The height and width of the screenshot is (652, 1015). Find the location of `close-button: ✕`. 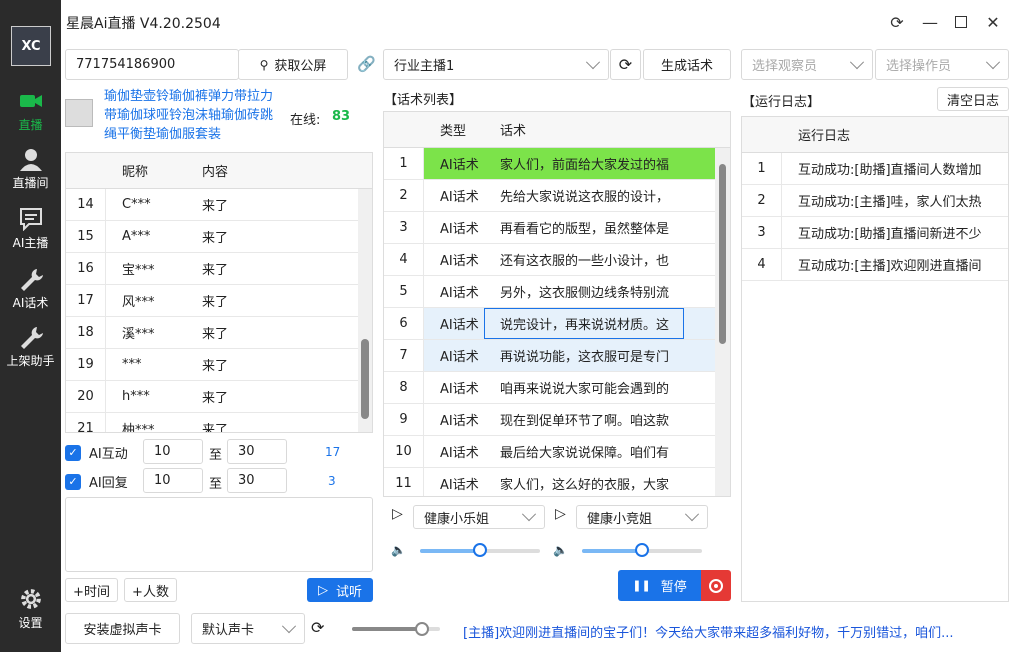

close-button: ✕ is located at coordinates (993, 22).